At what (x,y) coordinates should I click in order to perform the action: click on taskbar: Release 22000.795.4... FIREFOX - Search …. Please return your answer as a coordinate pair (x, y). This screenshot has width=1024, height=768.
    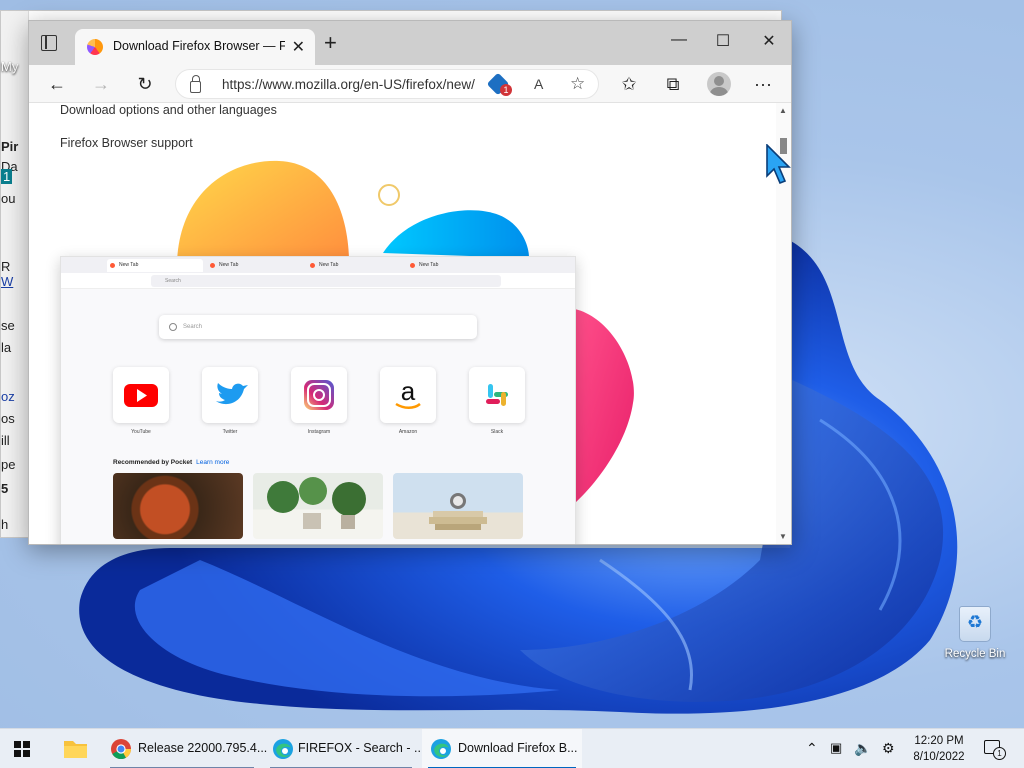
    Looking at the image, I should click on (512, 748).